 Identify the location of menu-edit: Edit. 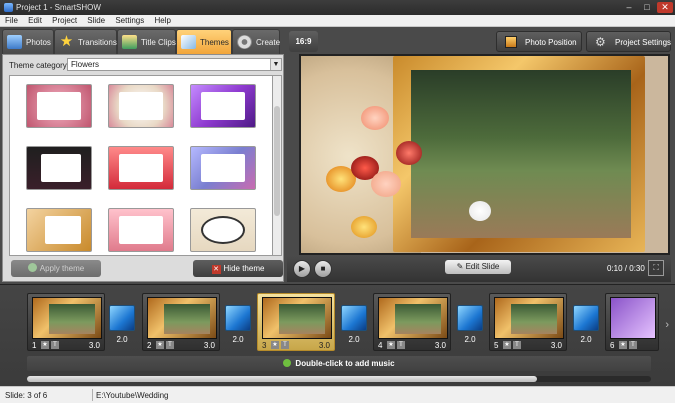
(34, 20).